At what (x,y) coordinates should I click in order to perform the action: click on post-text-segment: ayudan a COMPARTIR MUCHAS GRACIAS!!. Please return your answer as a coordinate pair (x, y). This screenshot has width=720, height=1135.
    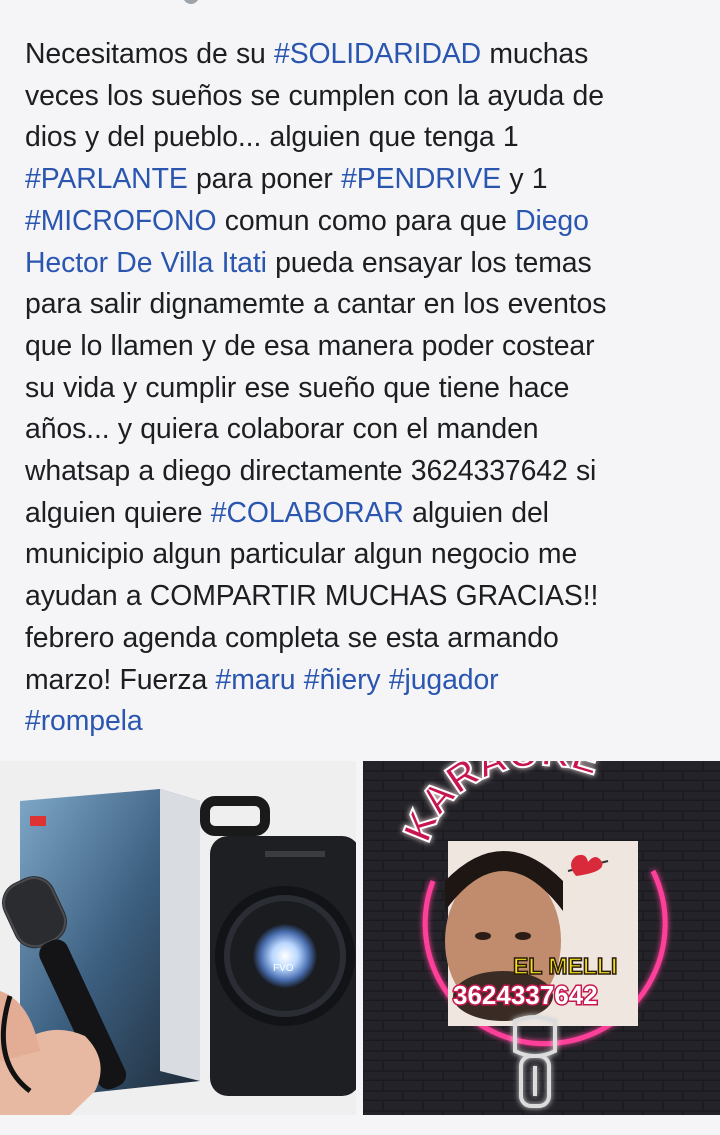
    Looking at the image, I should click on (312, 596).